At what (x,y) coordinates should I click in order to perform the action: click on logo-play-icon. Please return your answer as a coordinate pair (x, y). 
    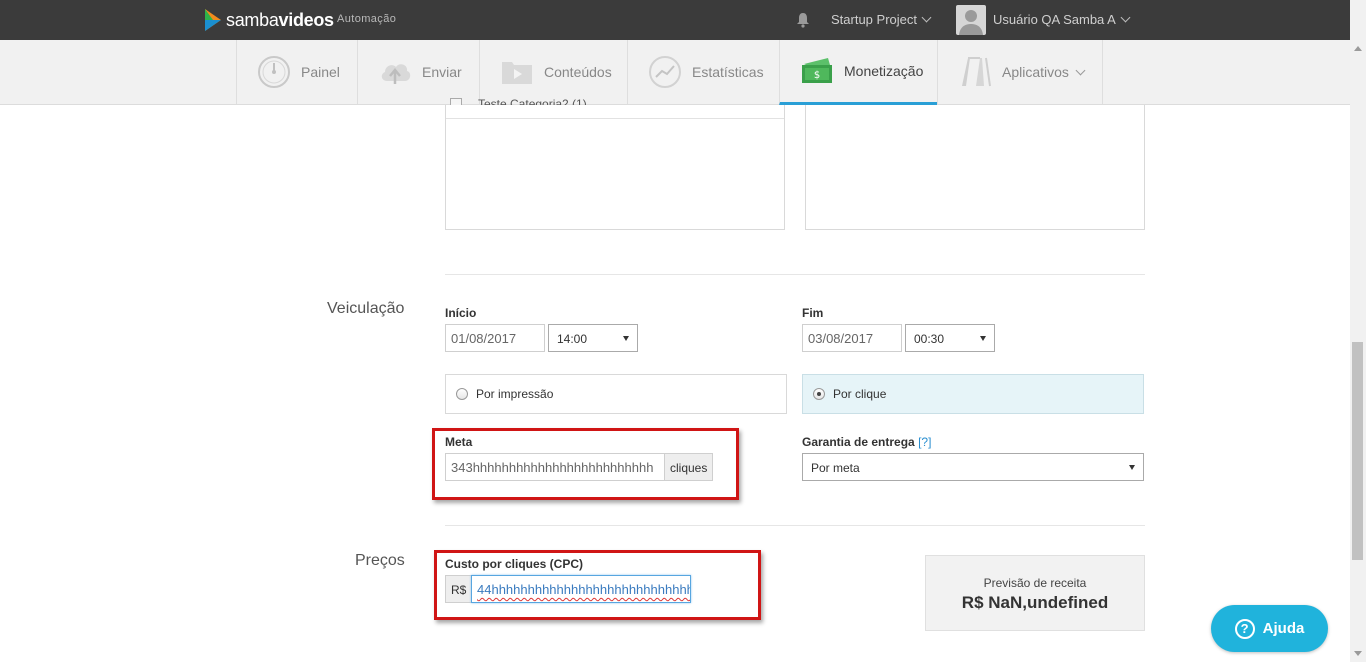
    Looking at the image, I should click on (213, 20).